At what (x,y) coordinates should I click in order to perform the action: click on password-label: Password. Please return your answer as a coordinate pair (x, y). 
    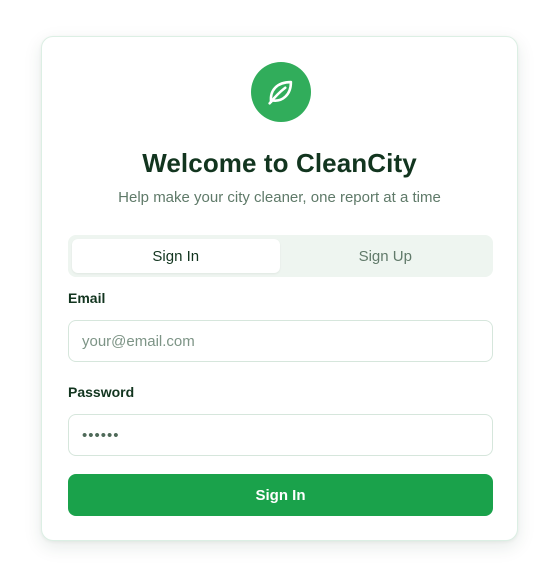
    Looking at the image, I should click on (101, 392).